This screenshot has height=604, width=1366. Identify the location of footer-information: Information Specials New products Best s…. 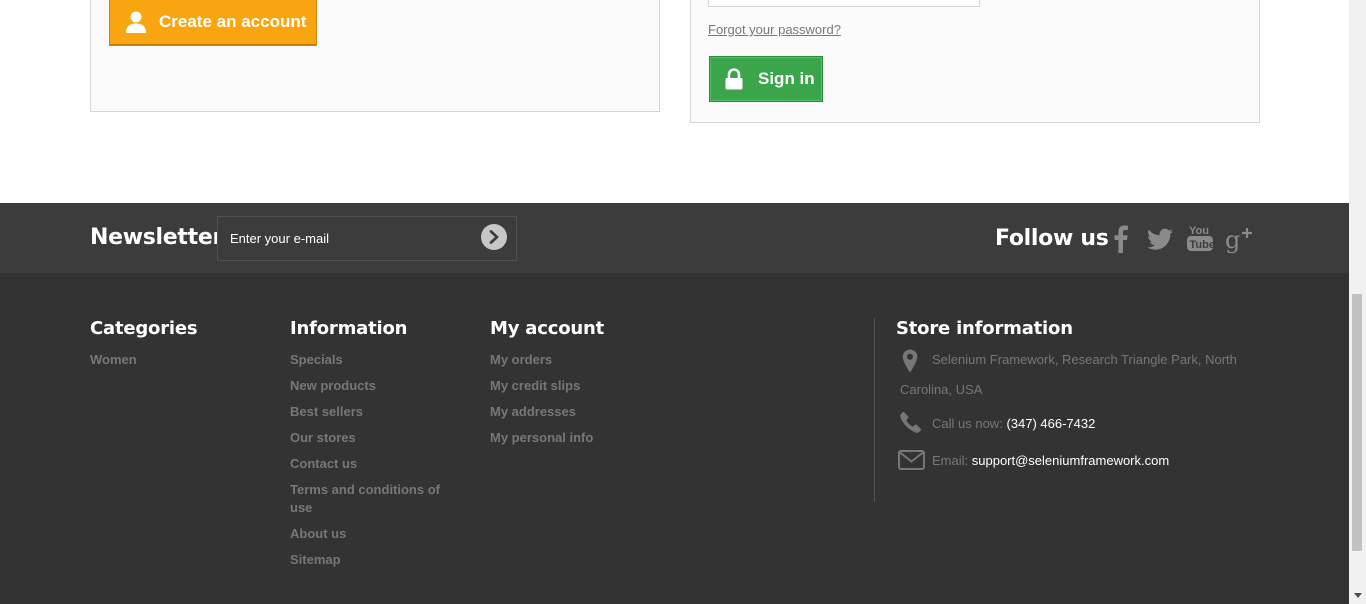
(370, 447).